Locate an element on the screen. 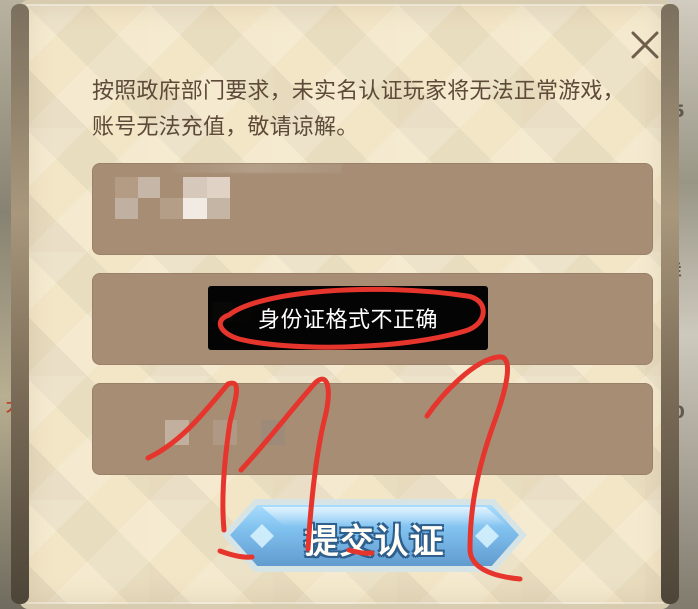 This screenshot has width=698, height=609. phone-field is located at coordinates (372, 429).